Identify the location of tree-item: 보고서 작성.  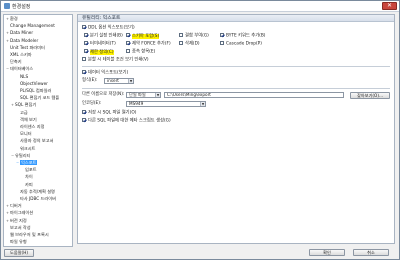
(18, 228).